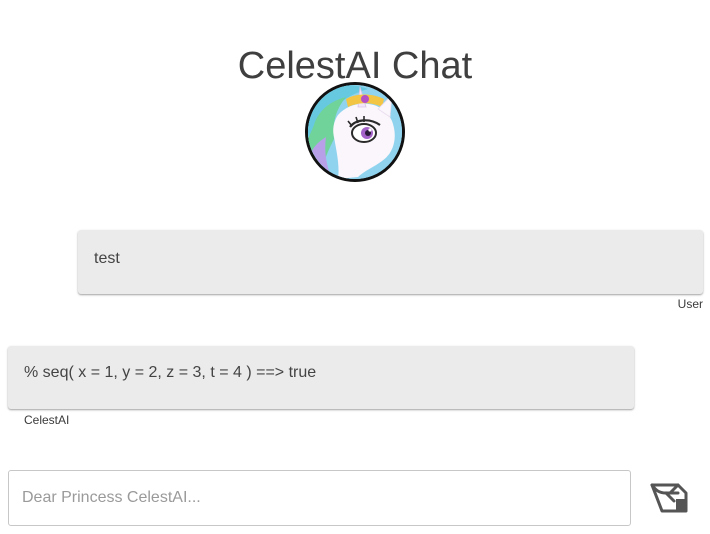  I want to click on send-scroll-icon, so click(669, 499).